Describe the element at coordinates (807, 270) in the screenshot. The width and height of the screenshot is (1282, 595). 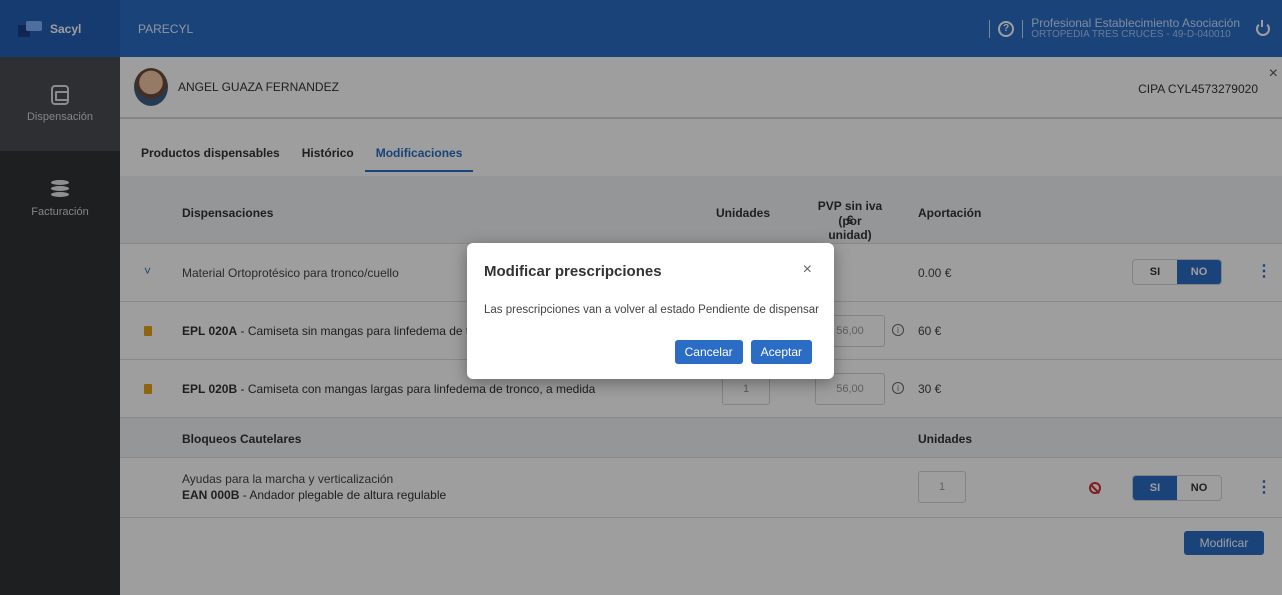
I see `close-icon: ×` at that location.